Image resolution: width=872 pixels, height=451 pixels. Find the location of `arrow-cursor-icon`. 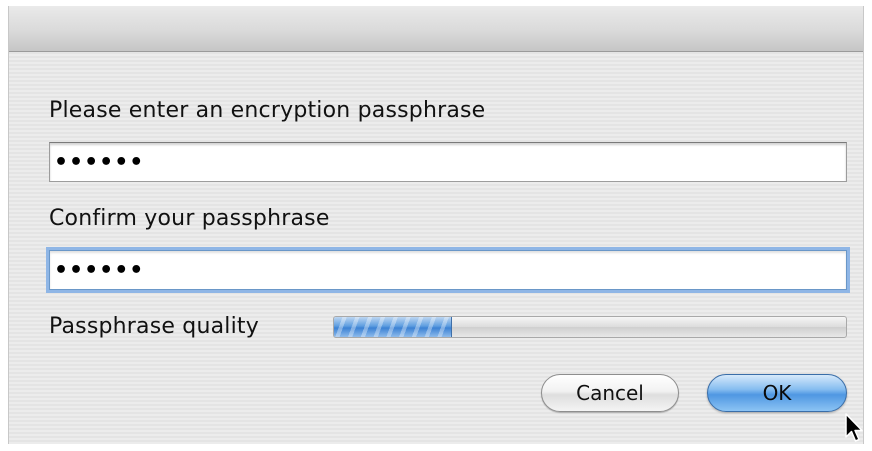

arrow-cursor-icon is located at coordinates (854, 427).